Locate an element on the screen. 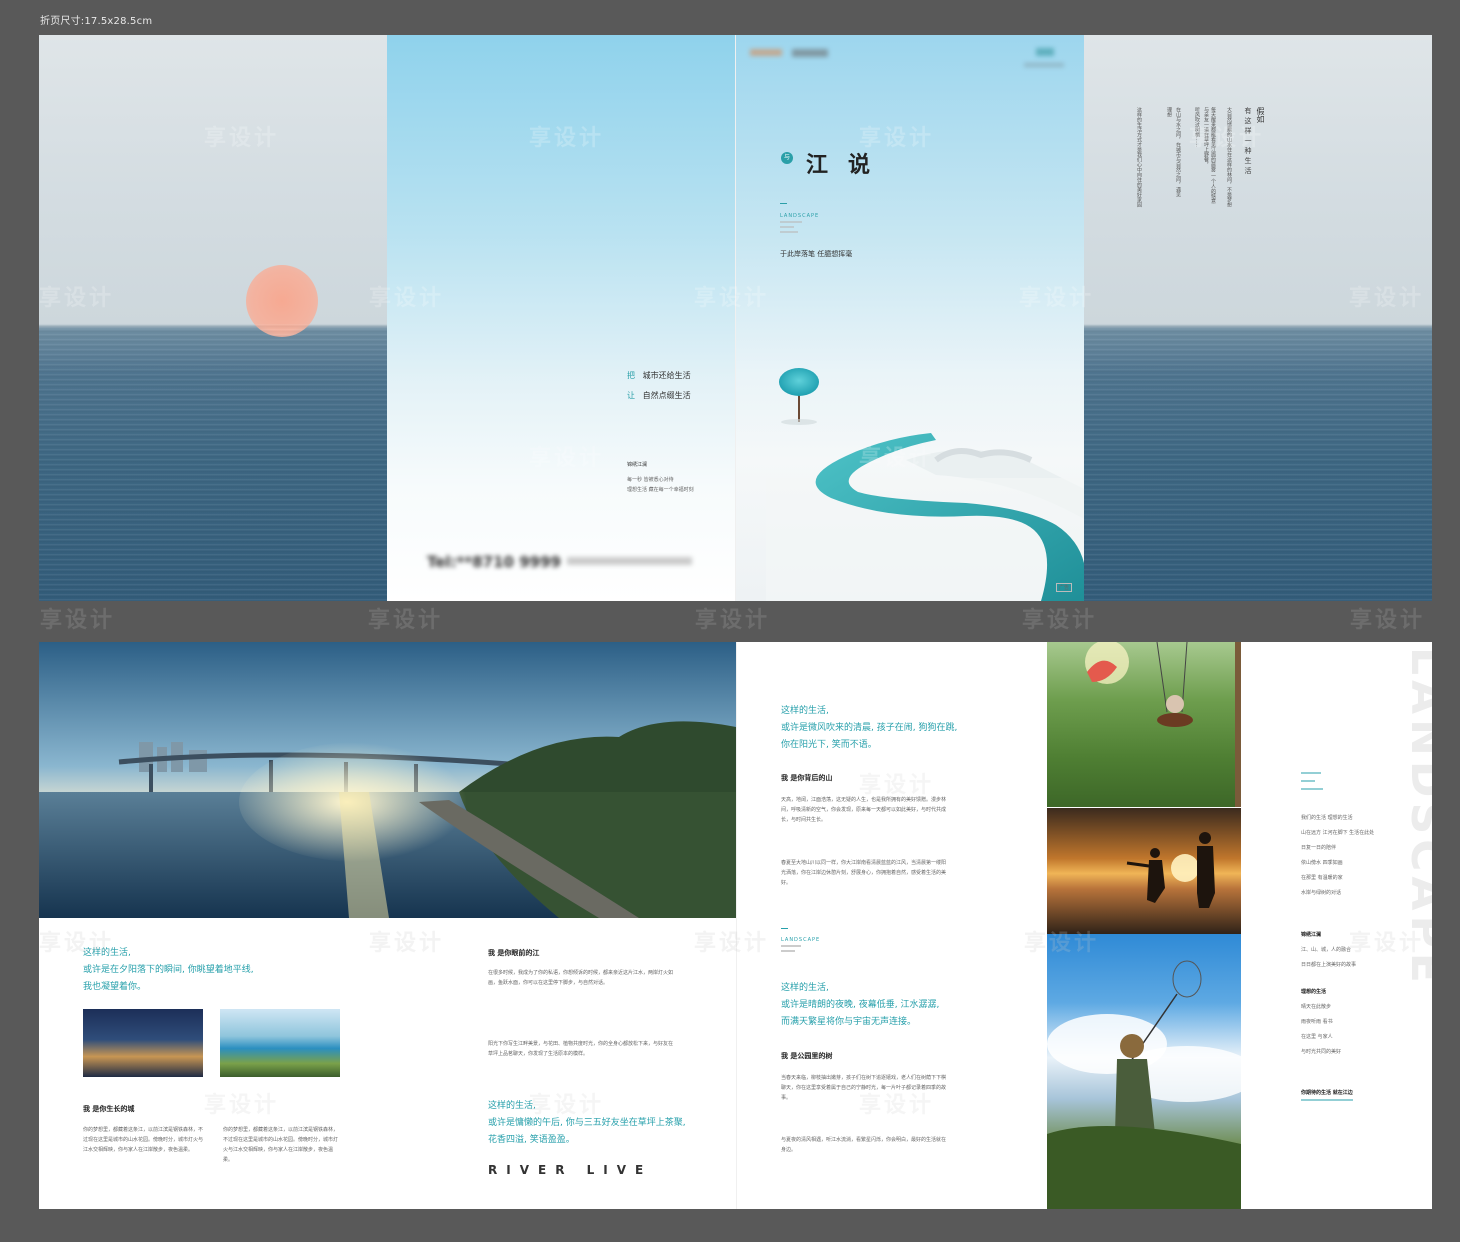 The image size is (1460, 1242). far-right-item-3: 日复一日的陪伴 is located at coordinates (1319, 848).